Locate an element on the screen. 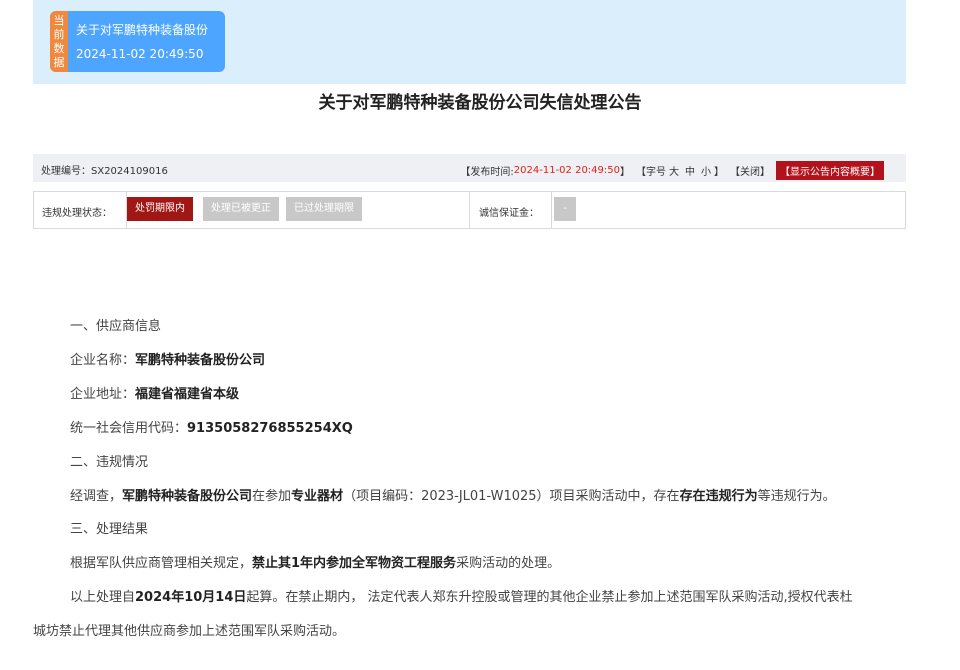 The height and width of the screenshot is (670, 960). tag-char: 前 is located at coordinates (59, 34).